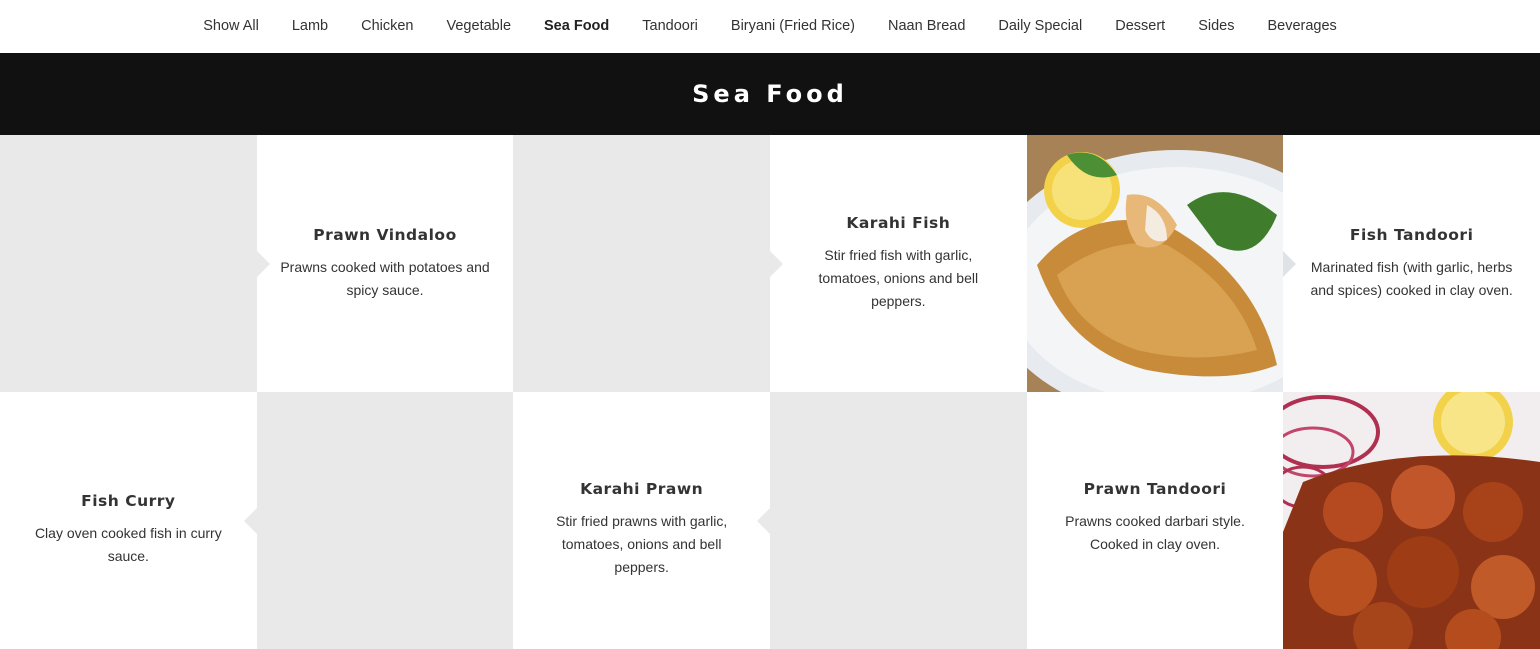 The width and height of the screenshot is (1540, 649). What do you see at coordinates (387, 26) in the screenshot?
I see `nav-chicken: Chicken` at bounding box center [387, 26].